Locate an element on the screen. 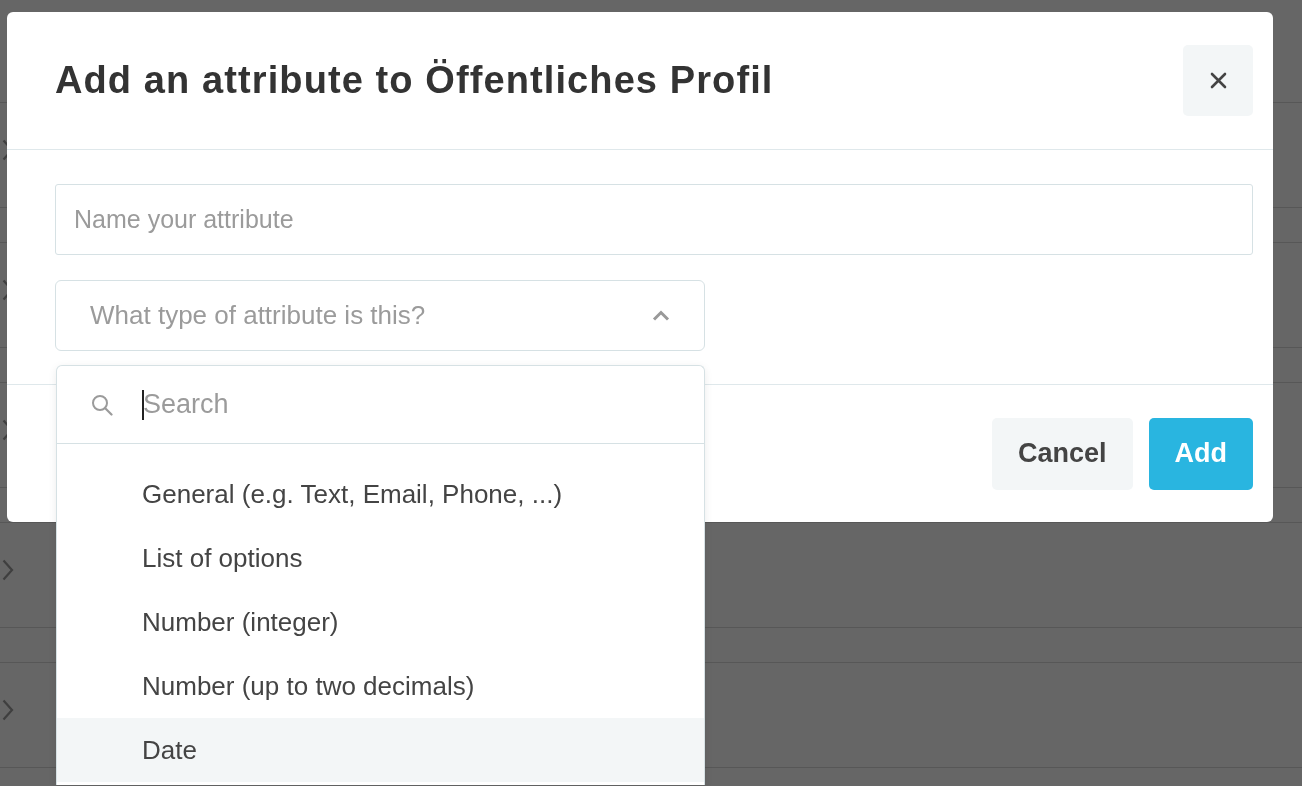 The height and width of the screenshot is (786, 1302). search-field: Search is located at coordinates (423, 404).